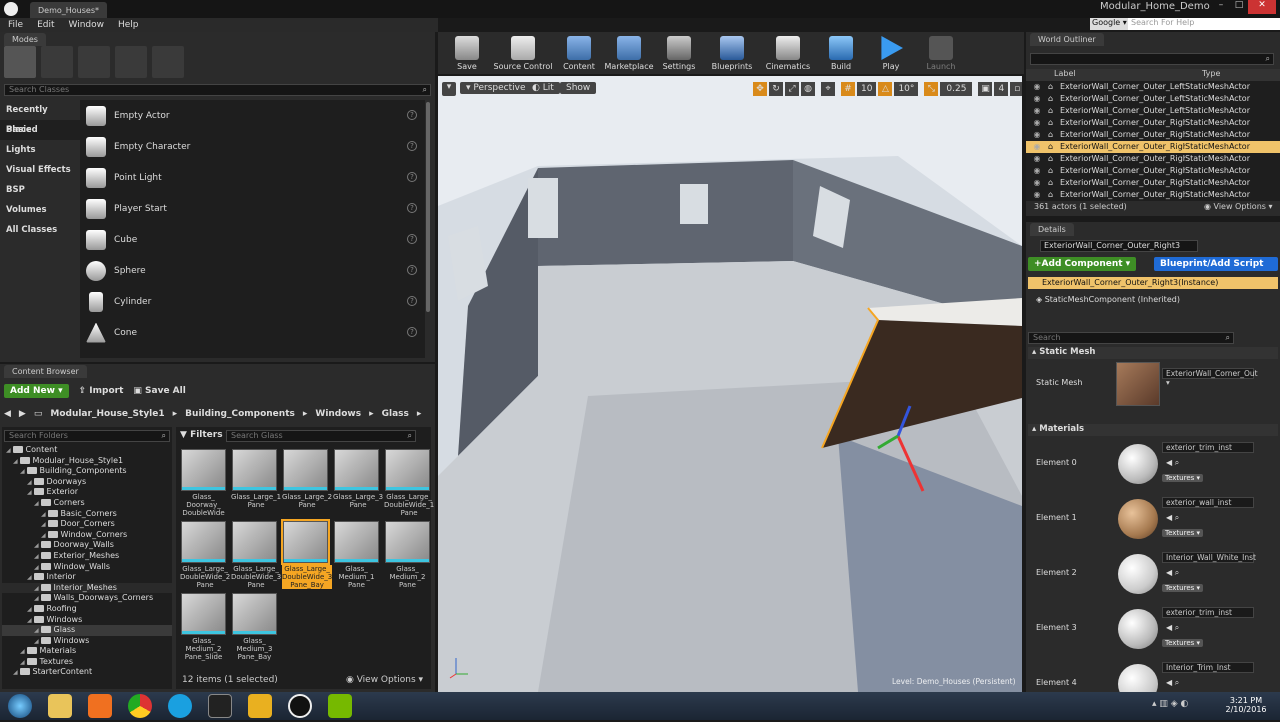  I want to click on tree-folder: ◢ Window_Walls, so click(87, 567).